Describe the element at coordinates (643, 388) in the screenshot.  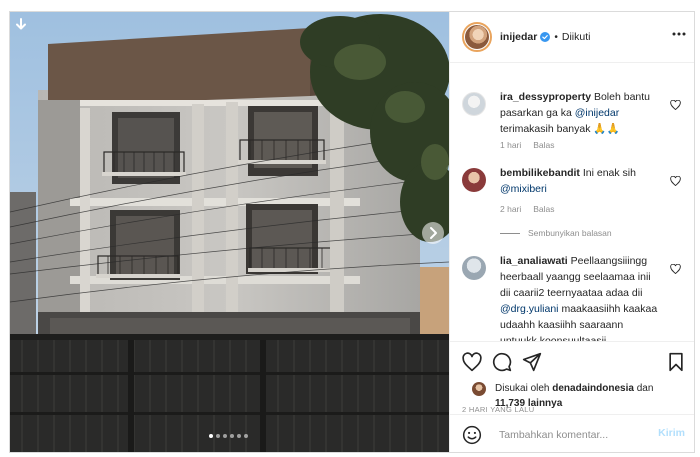
I see `likes-middle: dan` at that location.